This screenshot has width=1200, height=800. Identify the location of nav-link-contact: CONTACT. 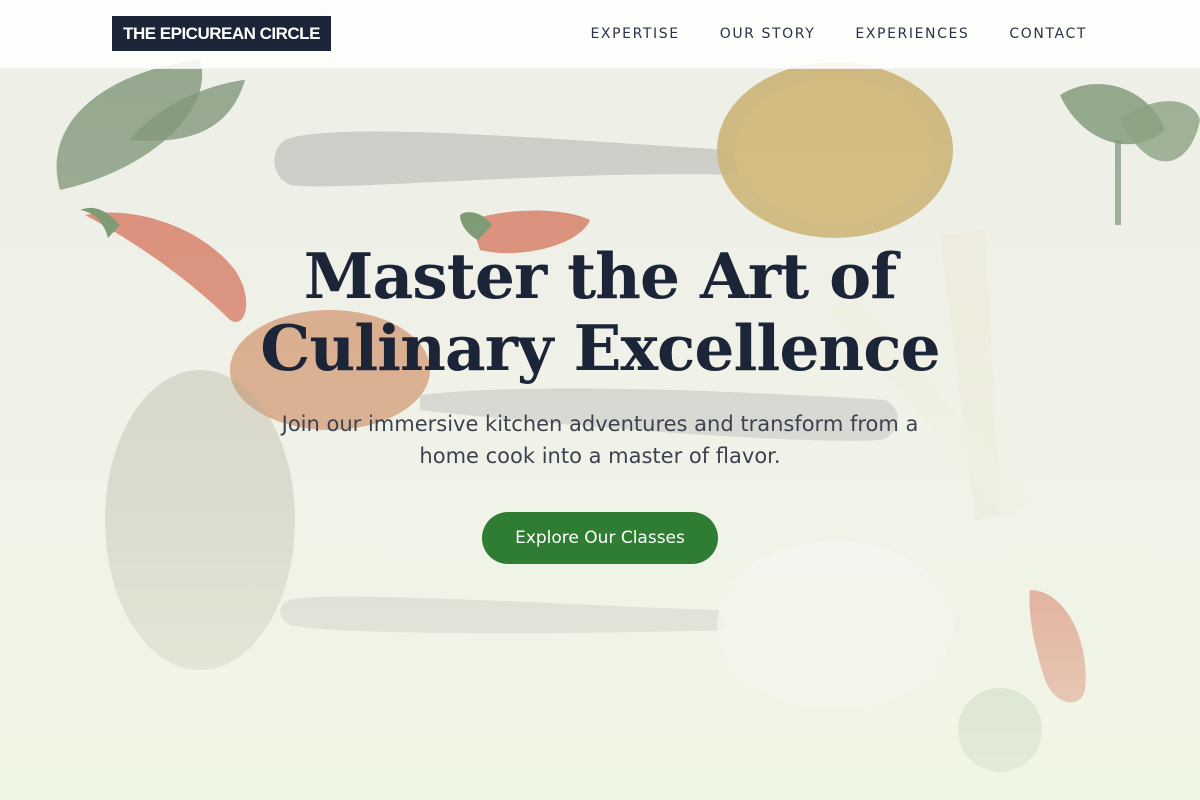
(1048, 34).